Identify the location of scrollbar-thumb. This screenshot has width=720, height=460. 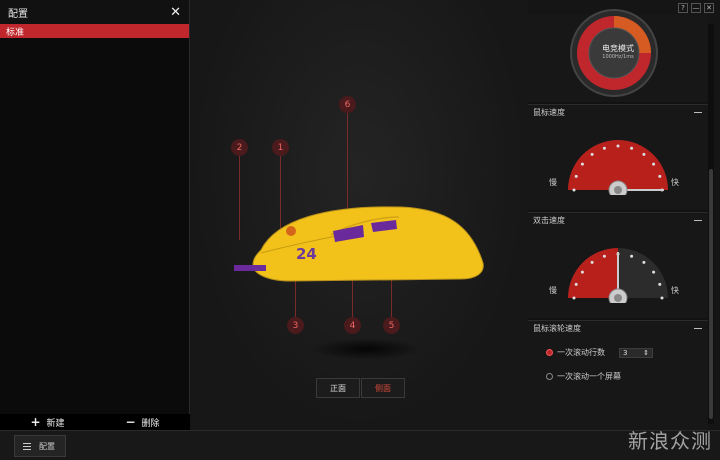
(711, 294).